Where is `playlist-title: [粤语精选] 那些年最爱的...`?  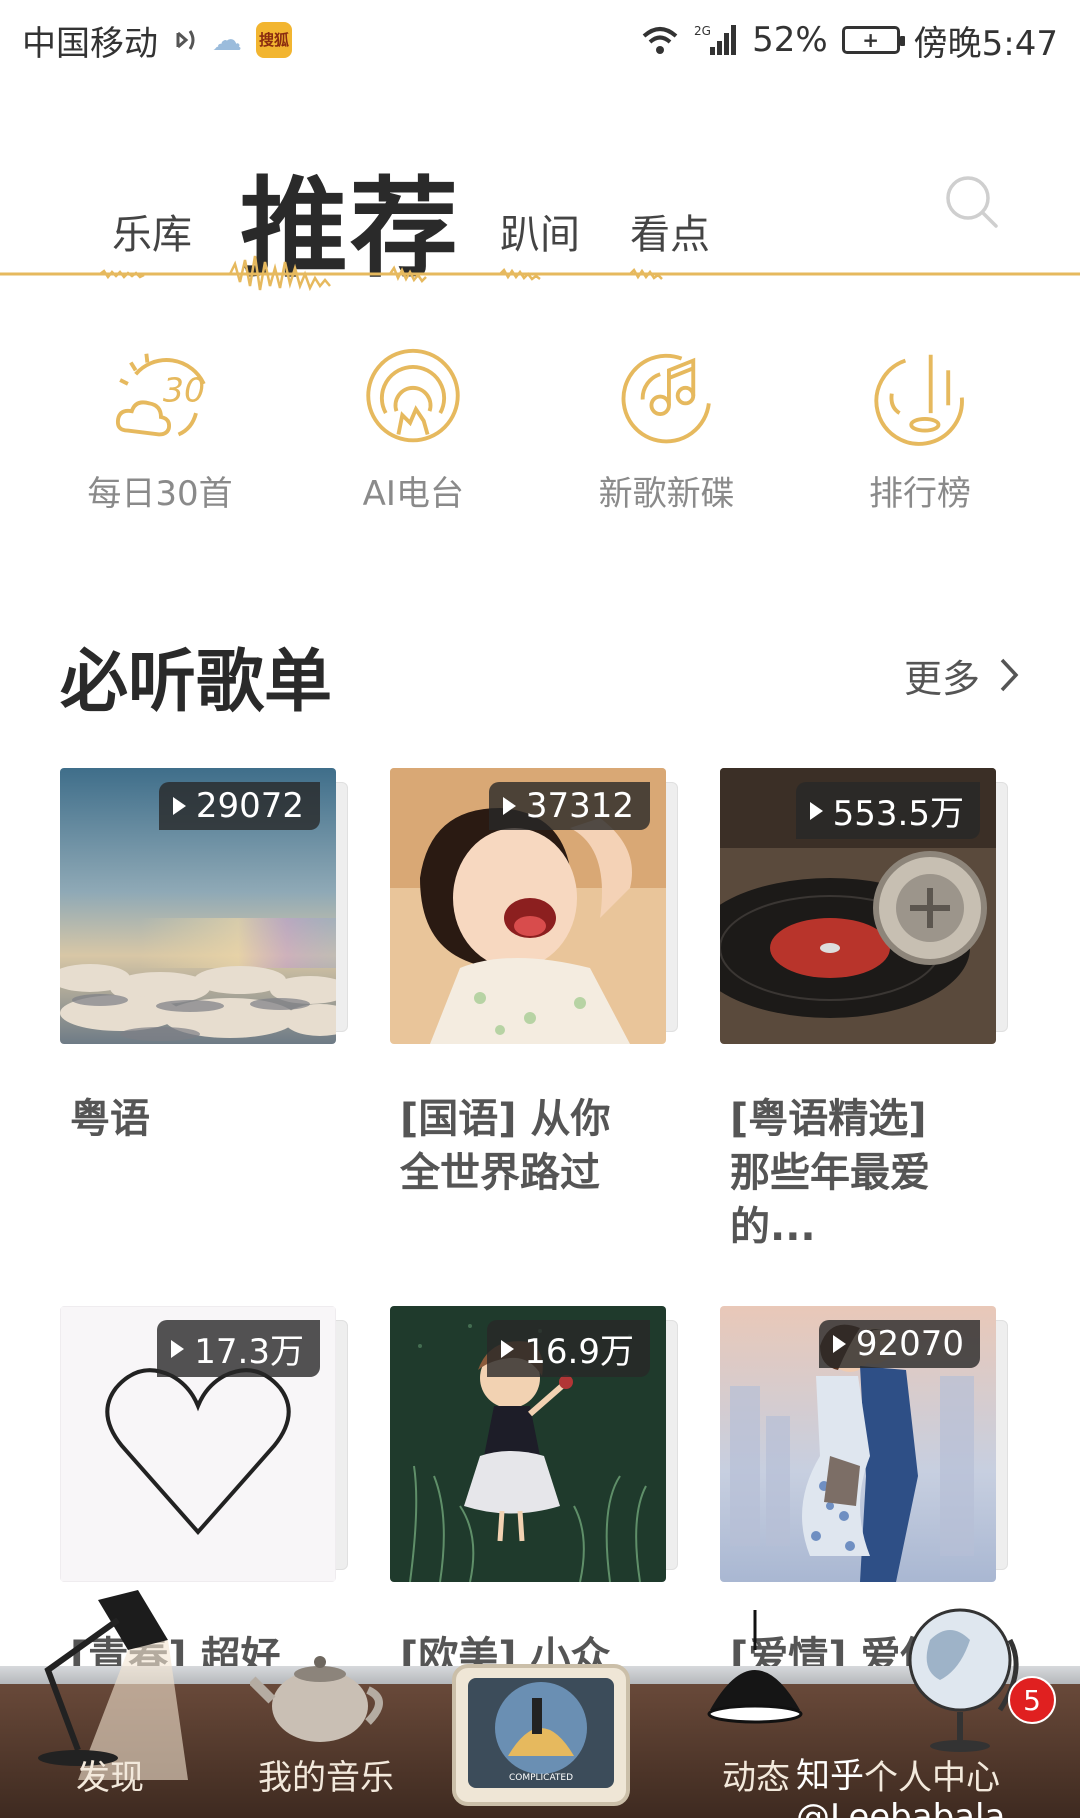 playlist-title: [粤语精选] 那些年最爱的... is located at coordinates (830, 1173).